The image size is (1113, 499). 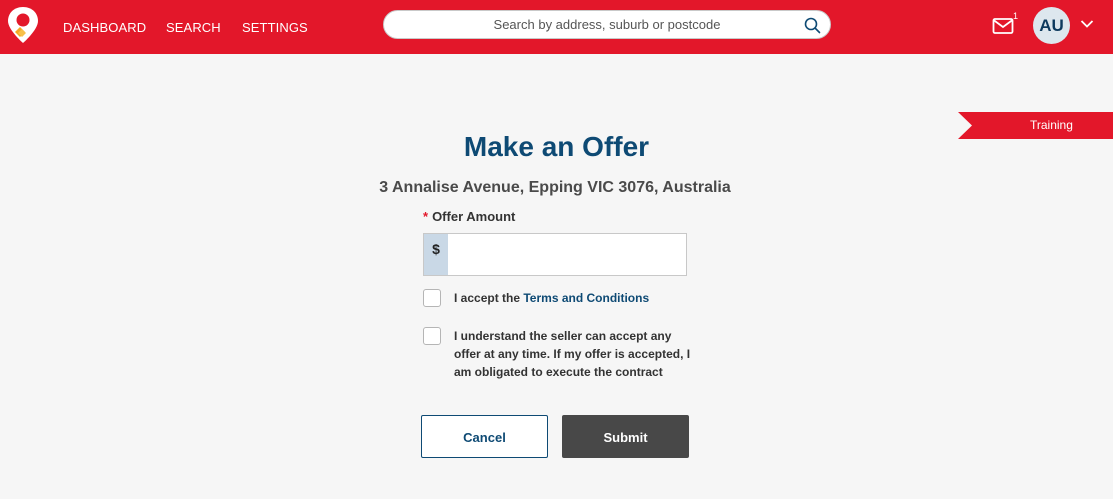 I want to click on avatar: AU, so click(x=1051, y=25).